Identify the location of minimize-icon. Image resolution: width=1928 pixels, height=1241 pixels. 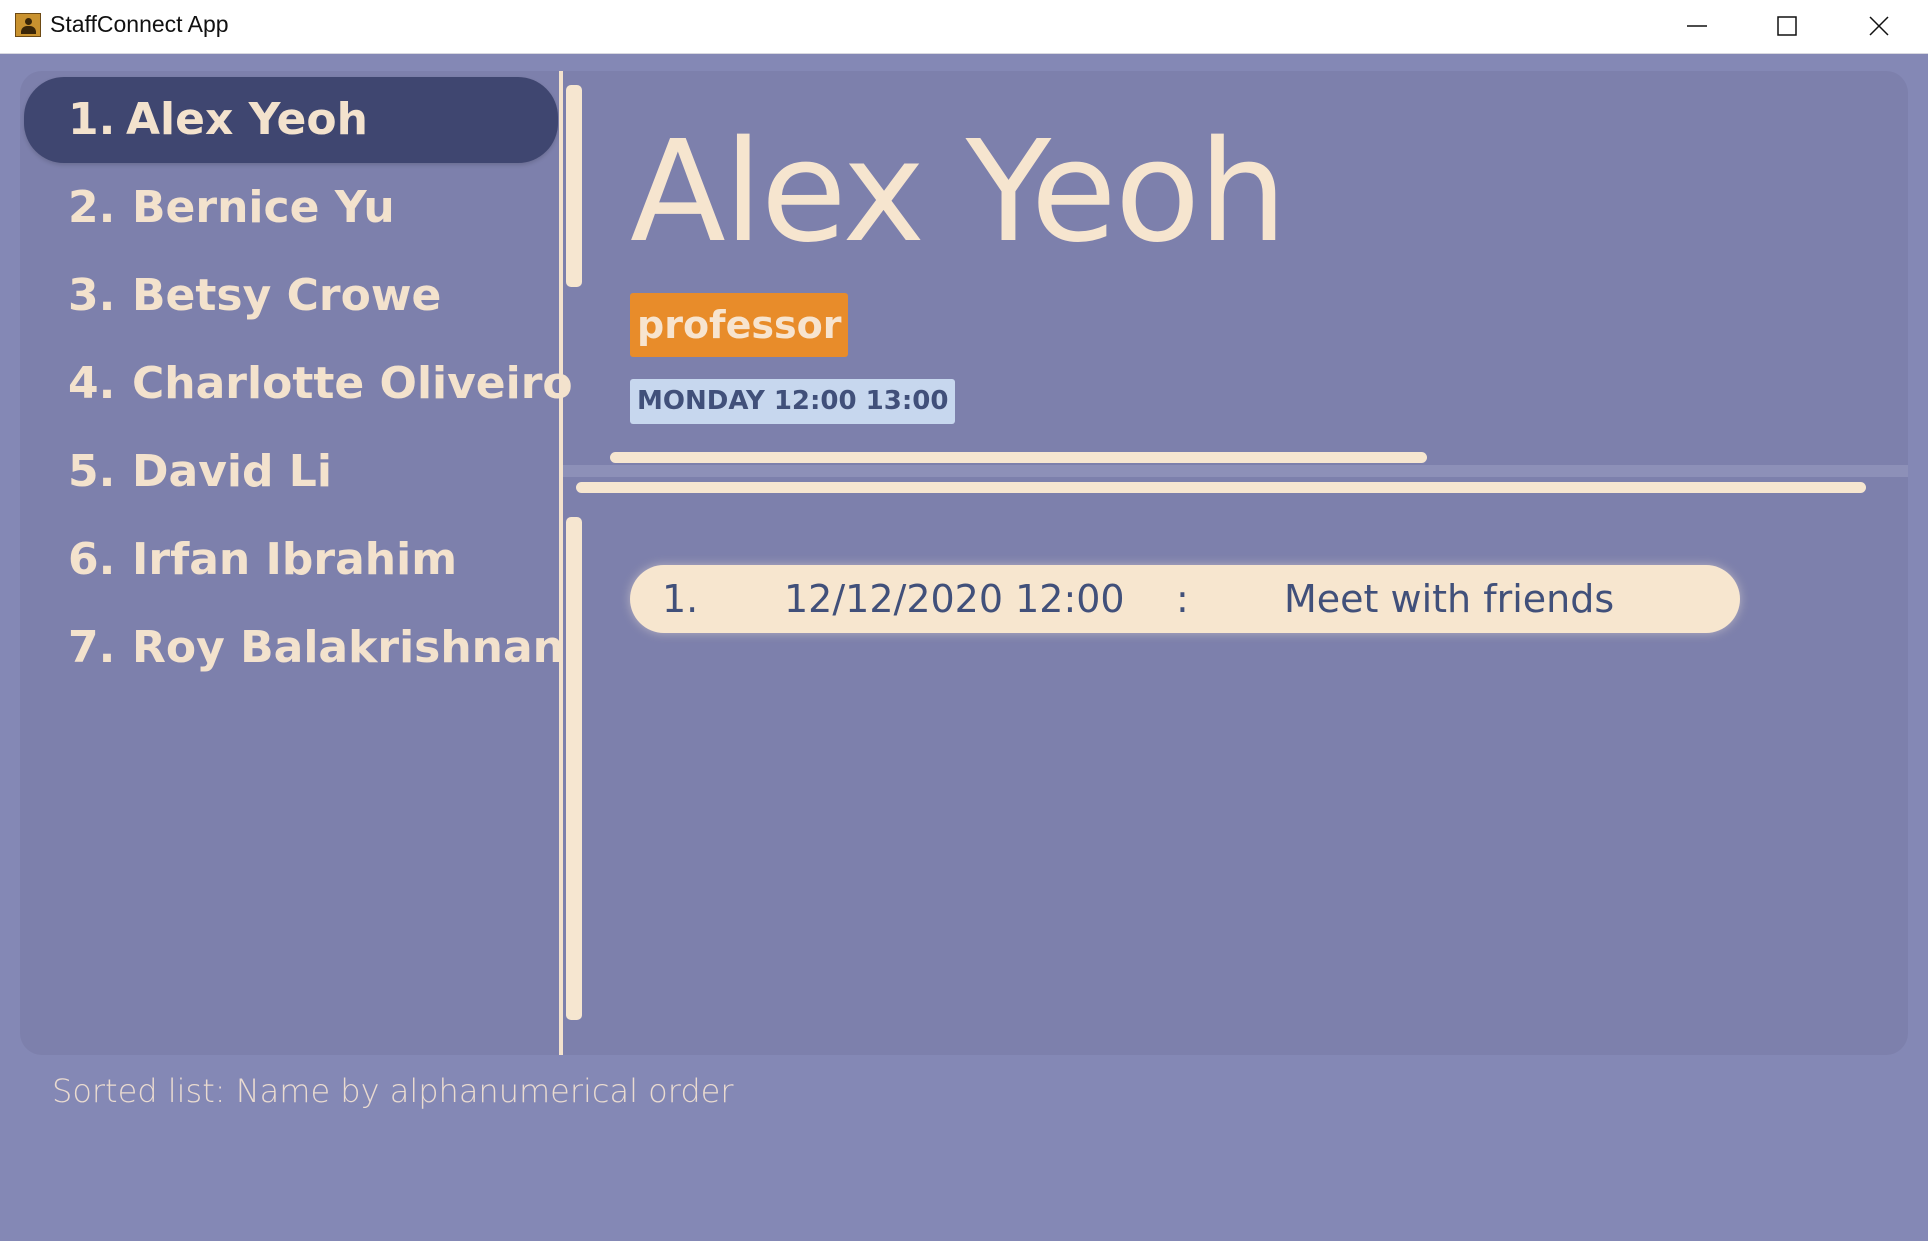
(1697, 26).